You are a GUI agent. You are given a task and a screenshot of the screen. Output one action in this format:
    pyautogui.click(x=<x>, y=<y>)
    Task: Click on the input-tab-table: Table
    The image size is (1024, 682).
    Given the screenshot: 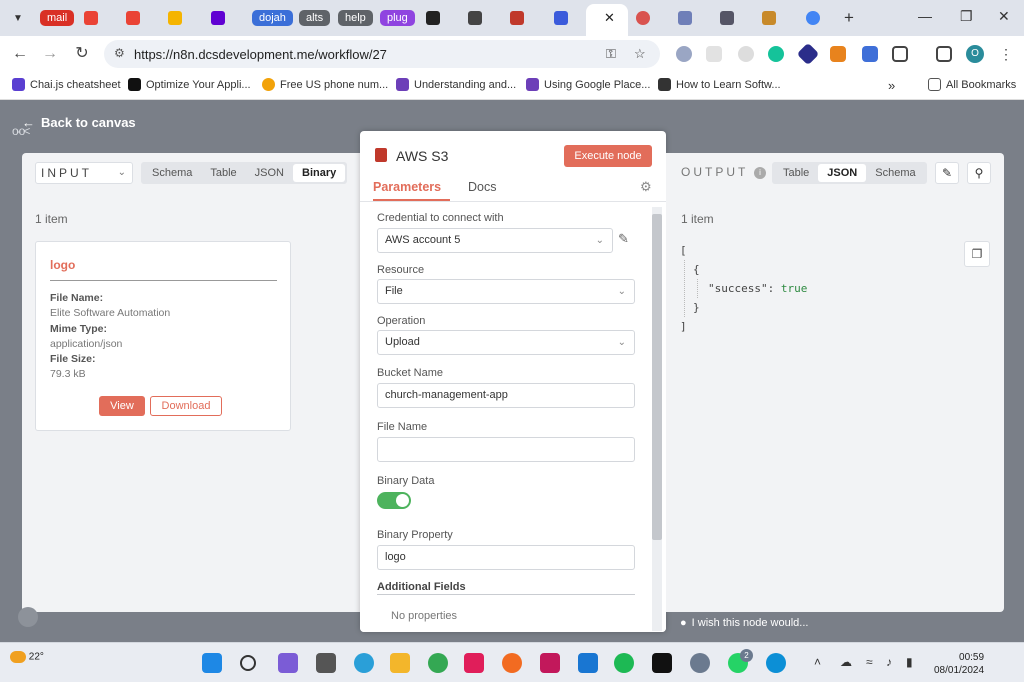 What is the action you would take?
    pyautogui.click(x=223, y=173)
    